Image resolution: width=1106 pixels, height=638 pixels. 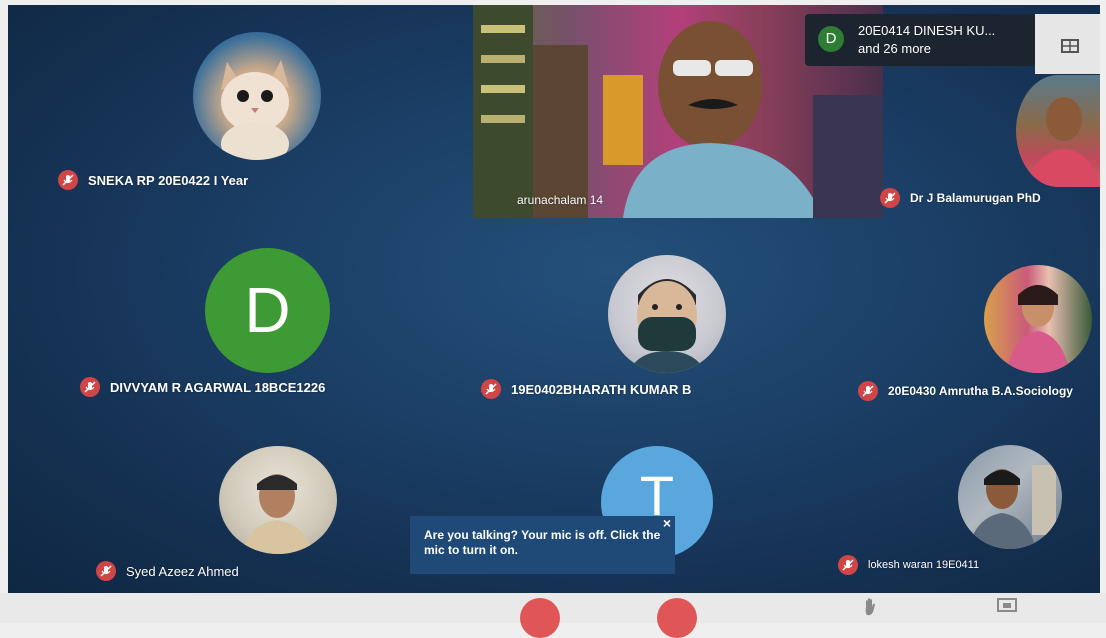 I want to click on more-participants-text: 20E0414 DINESH KU... and 26 more, so click(x=927, y=39).